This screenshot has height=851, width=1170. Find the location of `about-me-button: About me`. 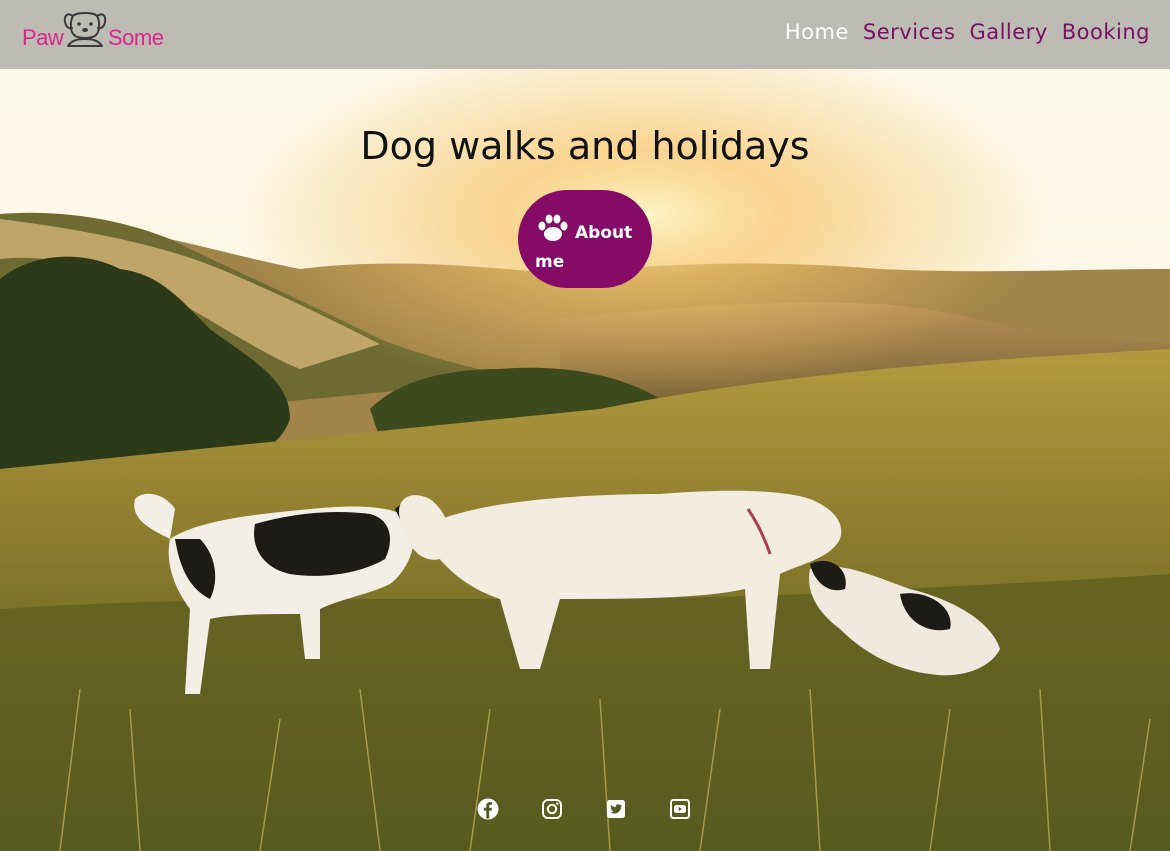

about-me-button: About me is located at coordinates (585, 239).